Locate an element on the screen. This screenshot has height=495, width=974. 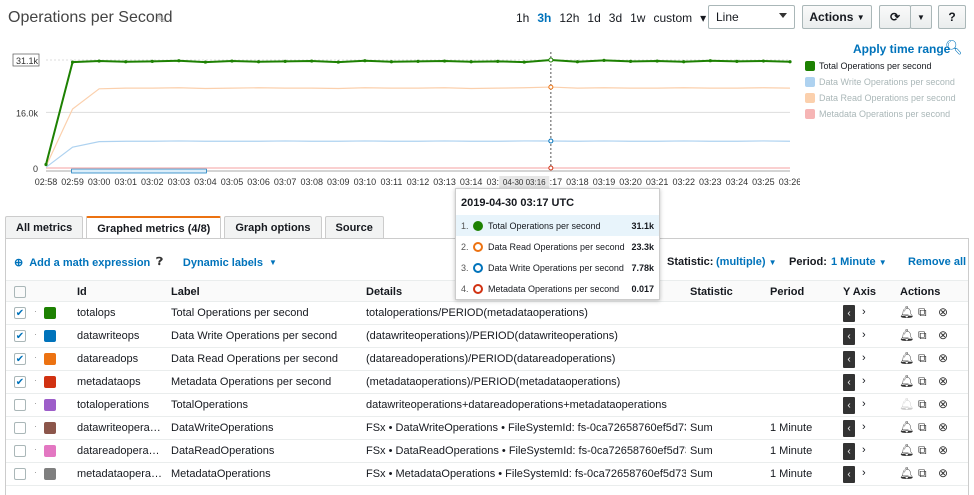
tab-source-: Source is located at coordinates (354, 227).